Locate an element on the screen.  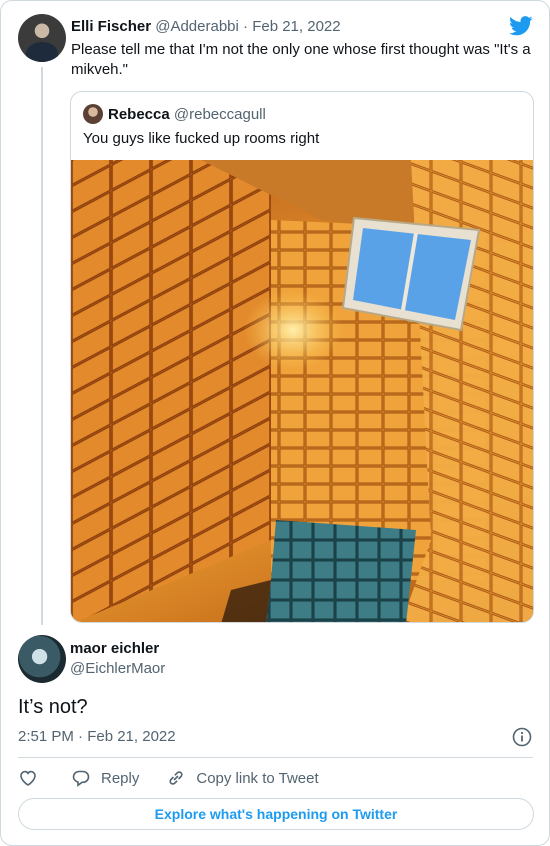
quoted-author-name: Rebecca is located at coordinates (139, 114).